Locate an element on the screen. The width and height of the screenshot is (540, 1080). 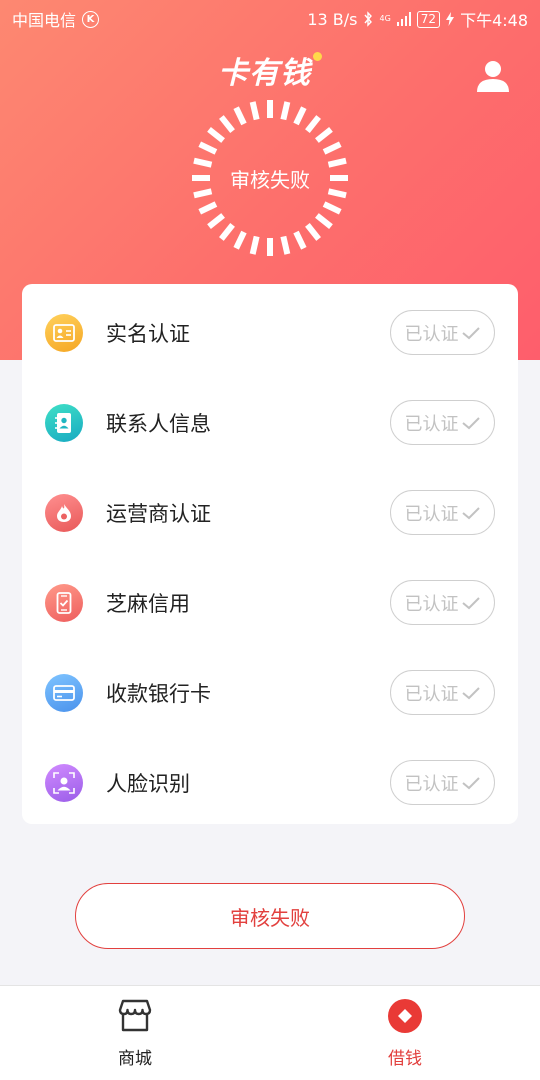
verify-row-contacts: 联系人信息 已认证 is located at coordinates (270, 423).